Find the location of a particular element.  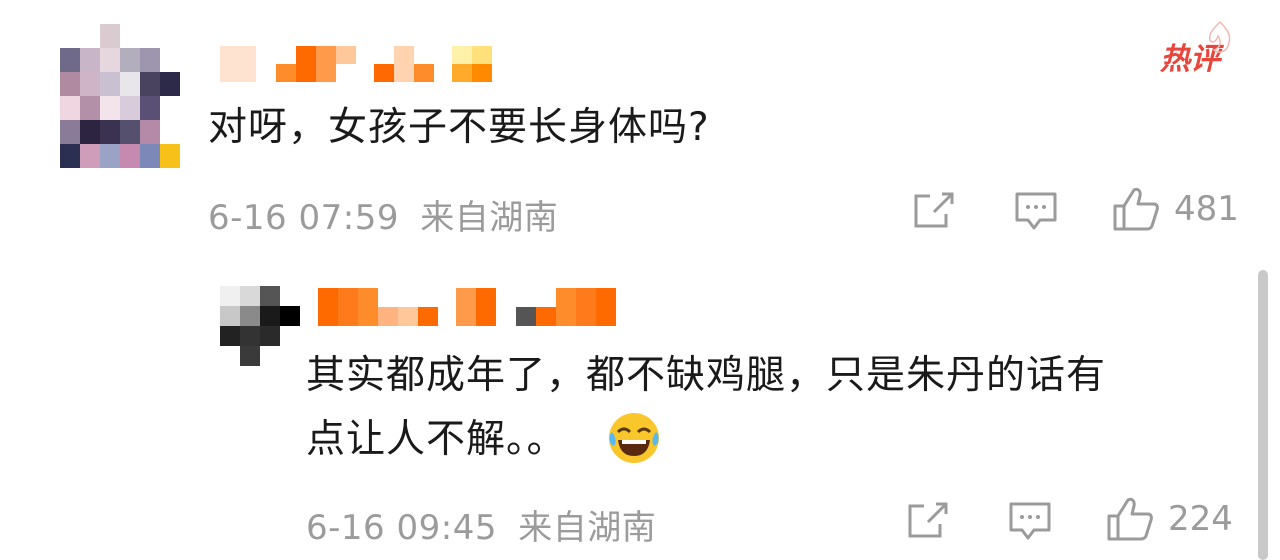

comment-date: 6-16 07:59 is located at coordinates (303, 218).